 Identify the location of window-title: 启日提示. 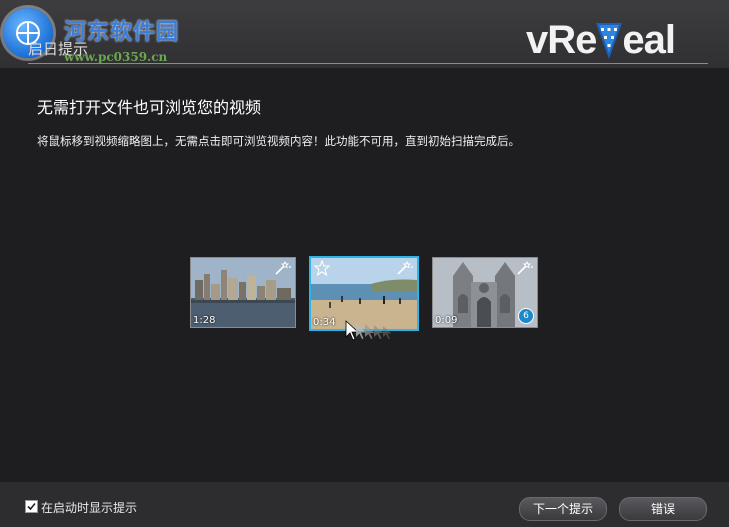
(58, 49).